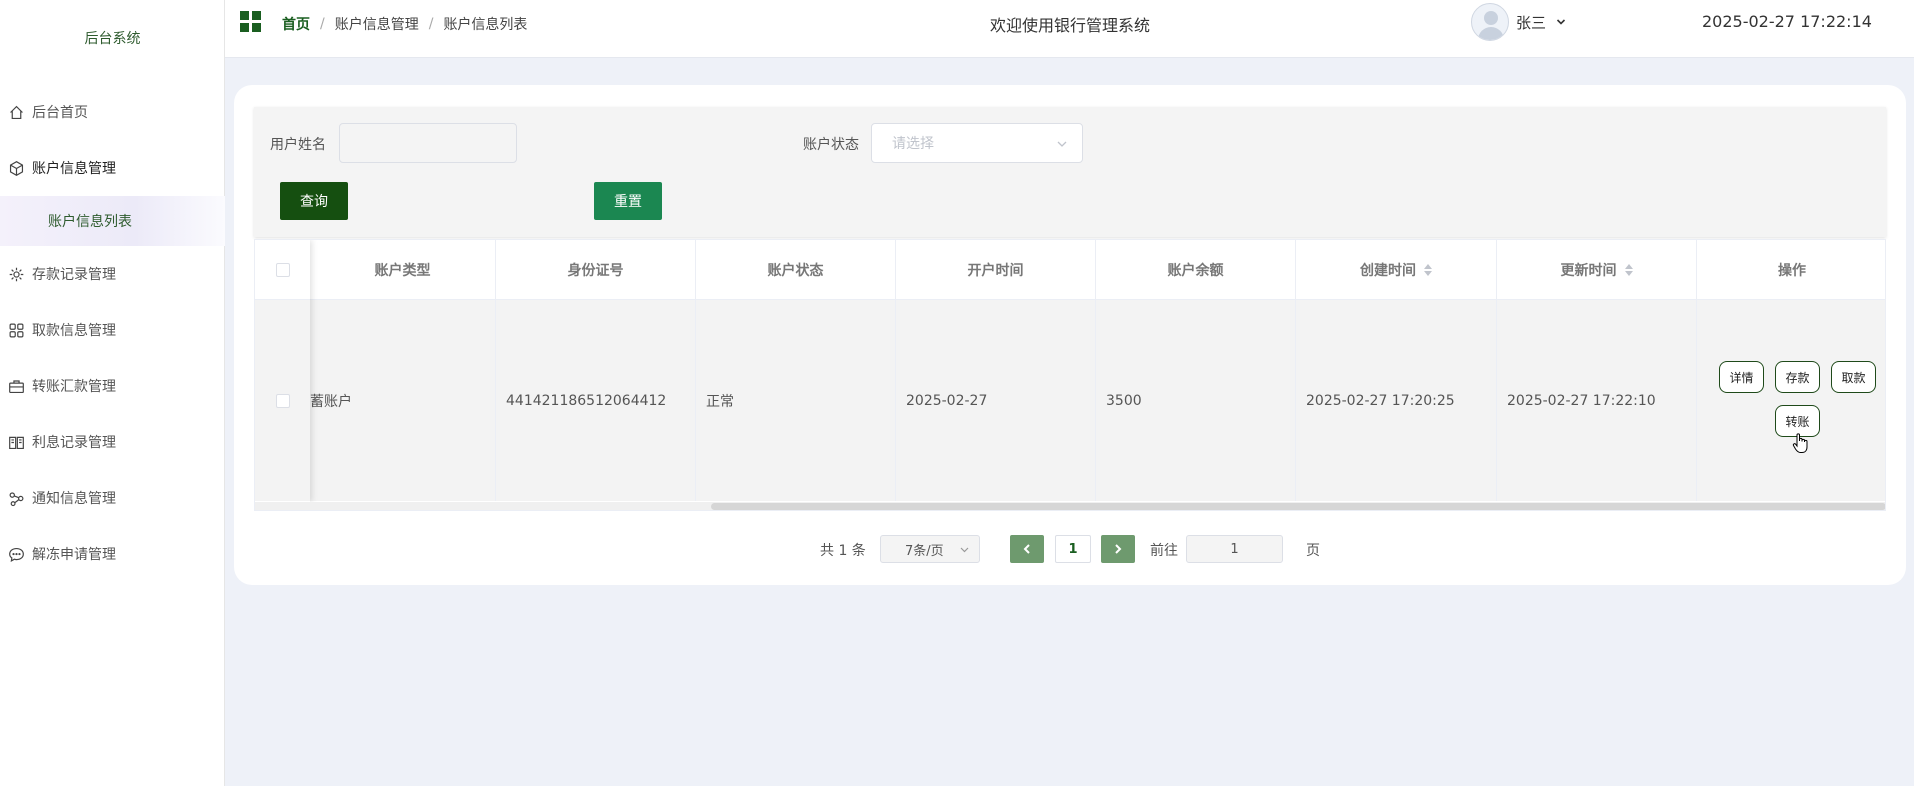  I want to click on username: 张三, so click(1531, 22).